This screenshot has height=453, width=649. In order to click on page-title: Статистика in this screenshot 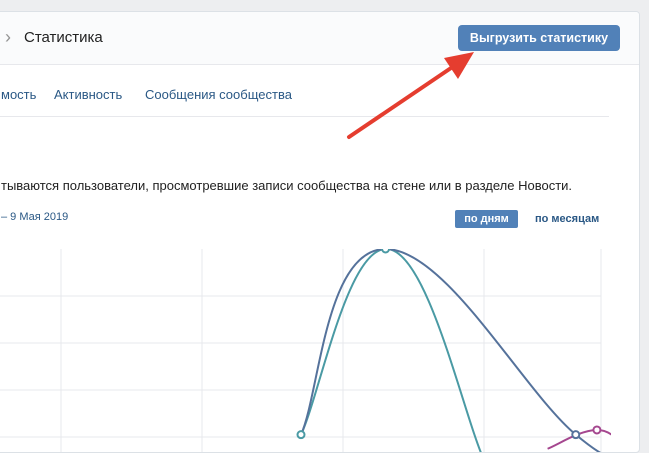, I will do `click(63, 37)`.